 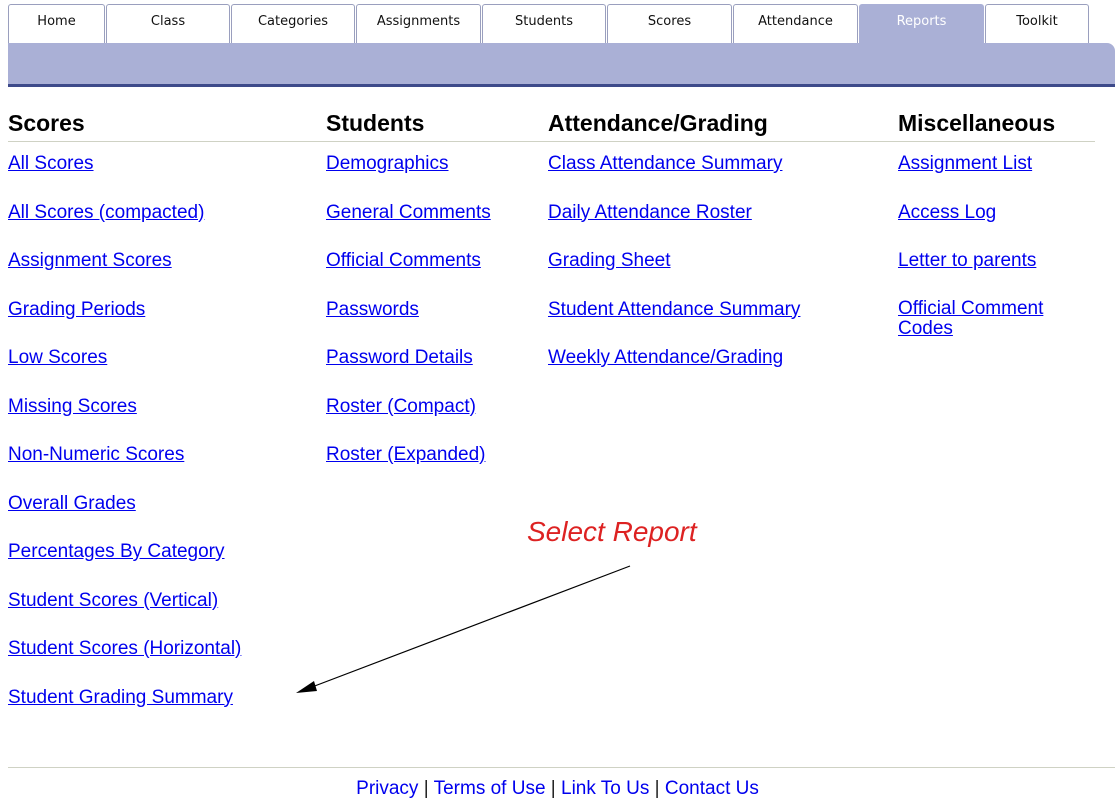 What do you see at coordinates (561, 767) in the screenshot?
I see `footer-divider` at bounding box center [561, 767].